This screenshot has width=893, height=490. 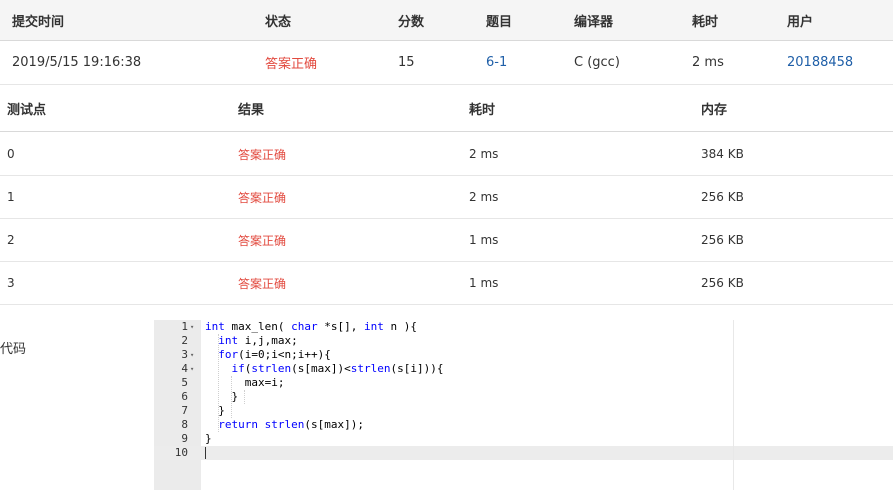 What do you see at coordinates (184, 382) in the screenshot?
I see `line-number: 5` at bounding box center [184, 382].